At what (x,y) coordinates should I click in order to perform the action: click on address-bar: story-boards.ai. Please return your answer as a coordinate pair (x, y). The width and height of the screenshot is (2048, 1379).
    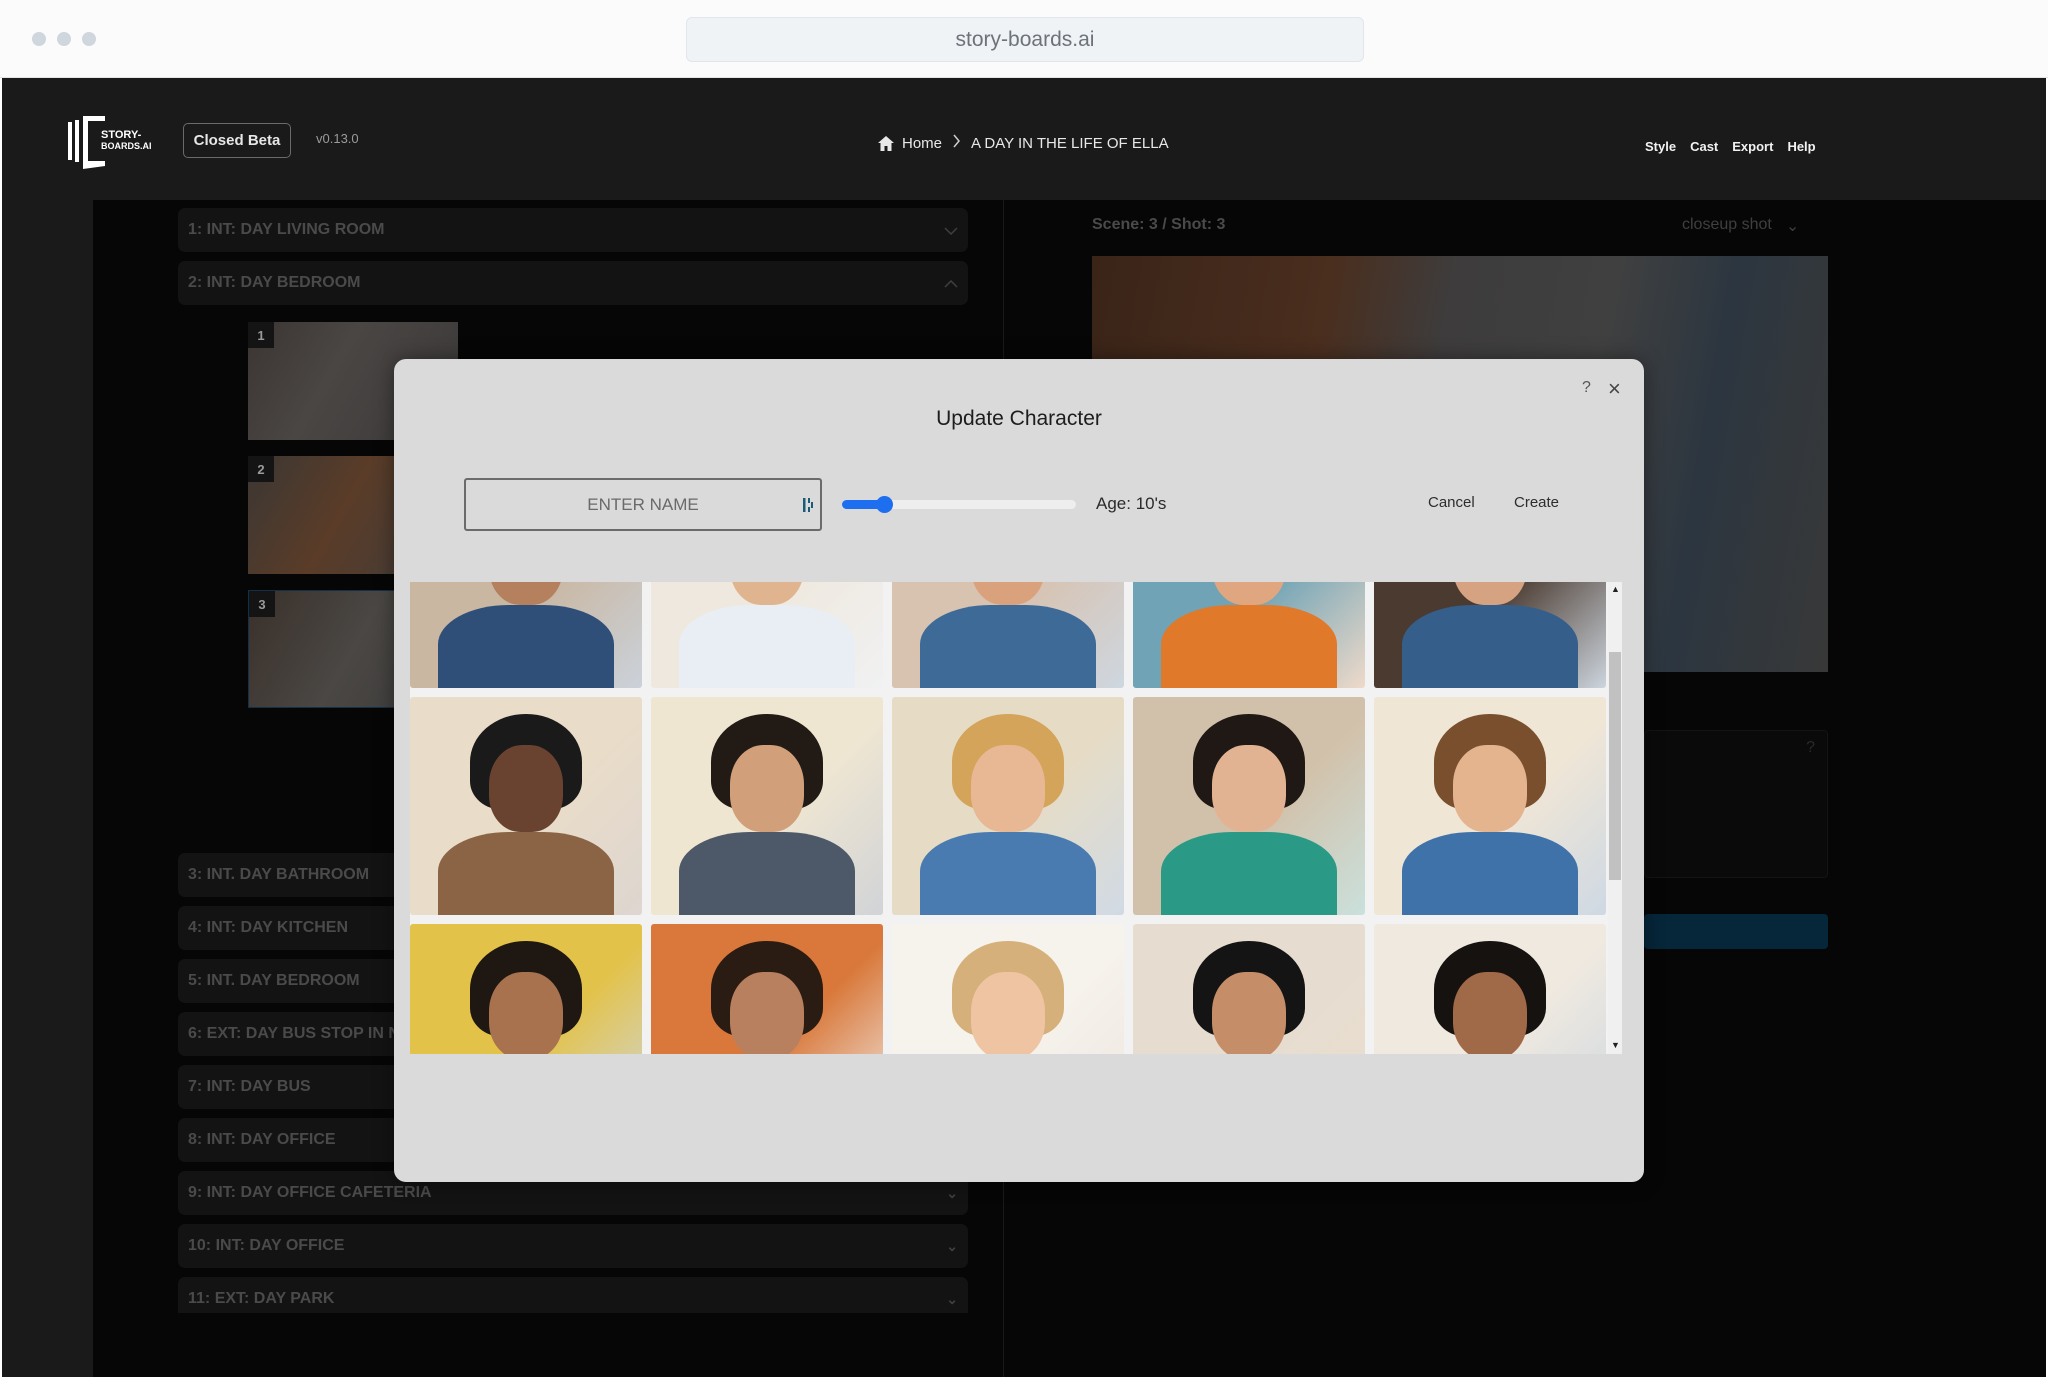
    Looking at the image, I should click on (1025, 39).